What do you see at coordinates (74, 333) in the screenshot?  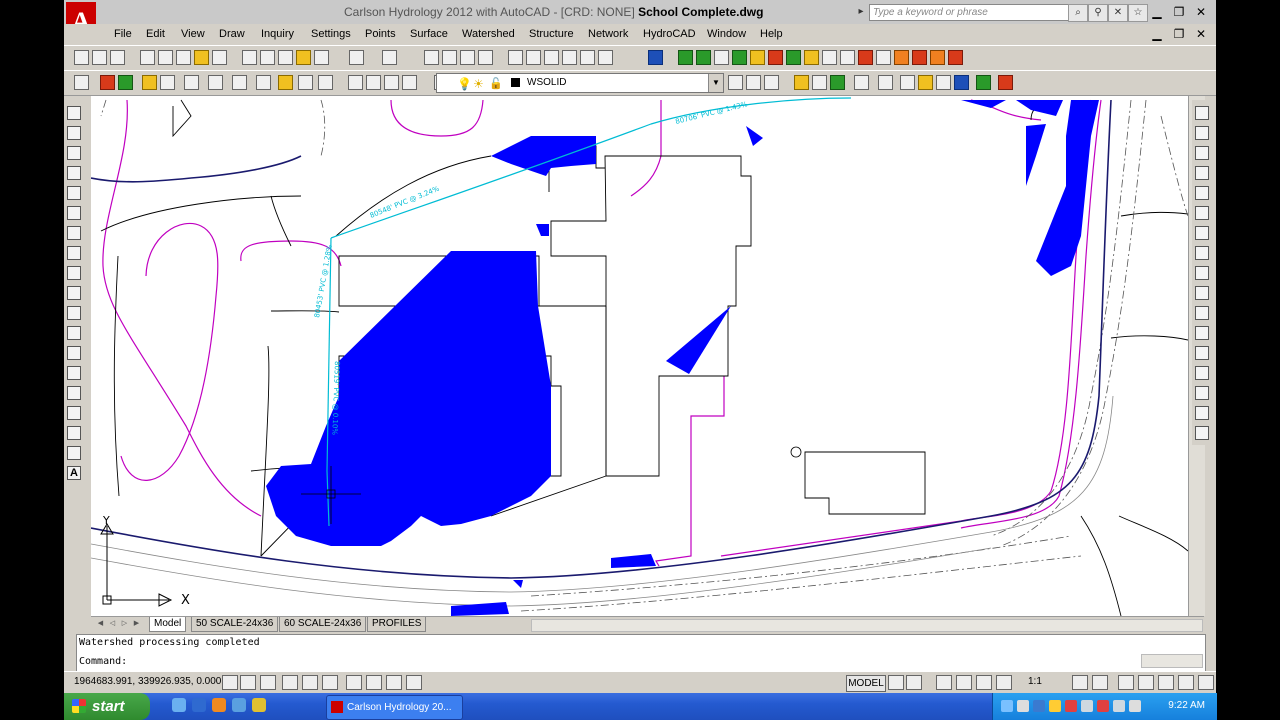 I see `insert-block-icon` at bounding box center [74, 333].